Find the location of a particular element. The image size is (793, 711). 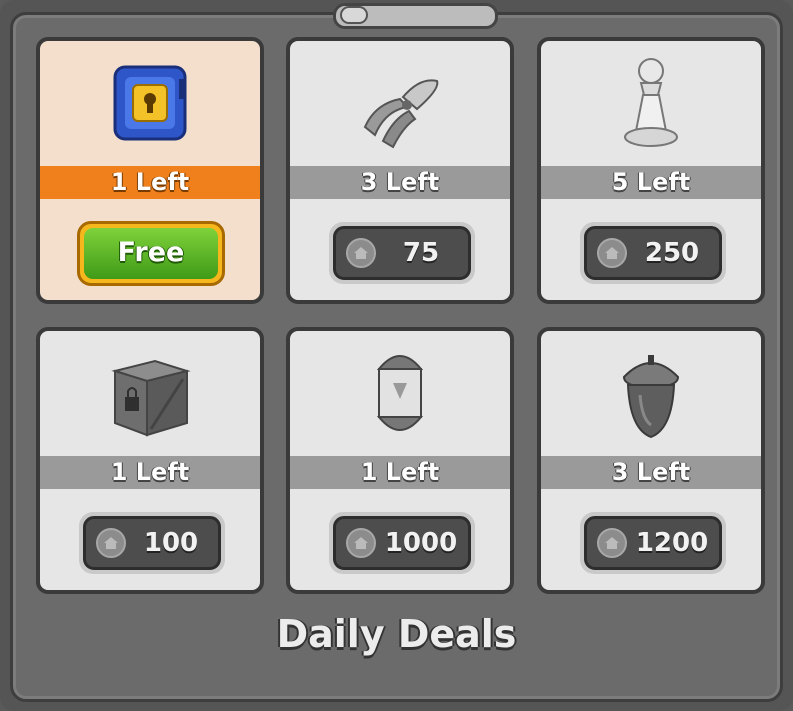

price-button: 75 is located at coordinates (402, 253).